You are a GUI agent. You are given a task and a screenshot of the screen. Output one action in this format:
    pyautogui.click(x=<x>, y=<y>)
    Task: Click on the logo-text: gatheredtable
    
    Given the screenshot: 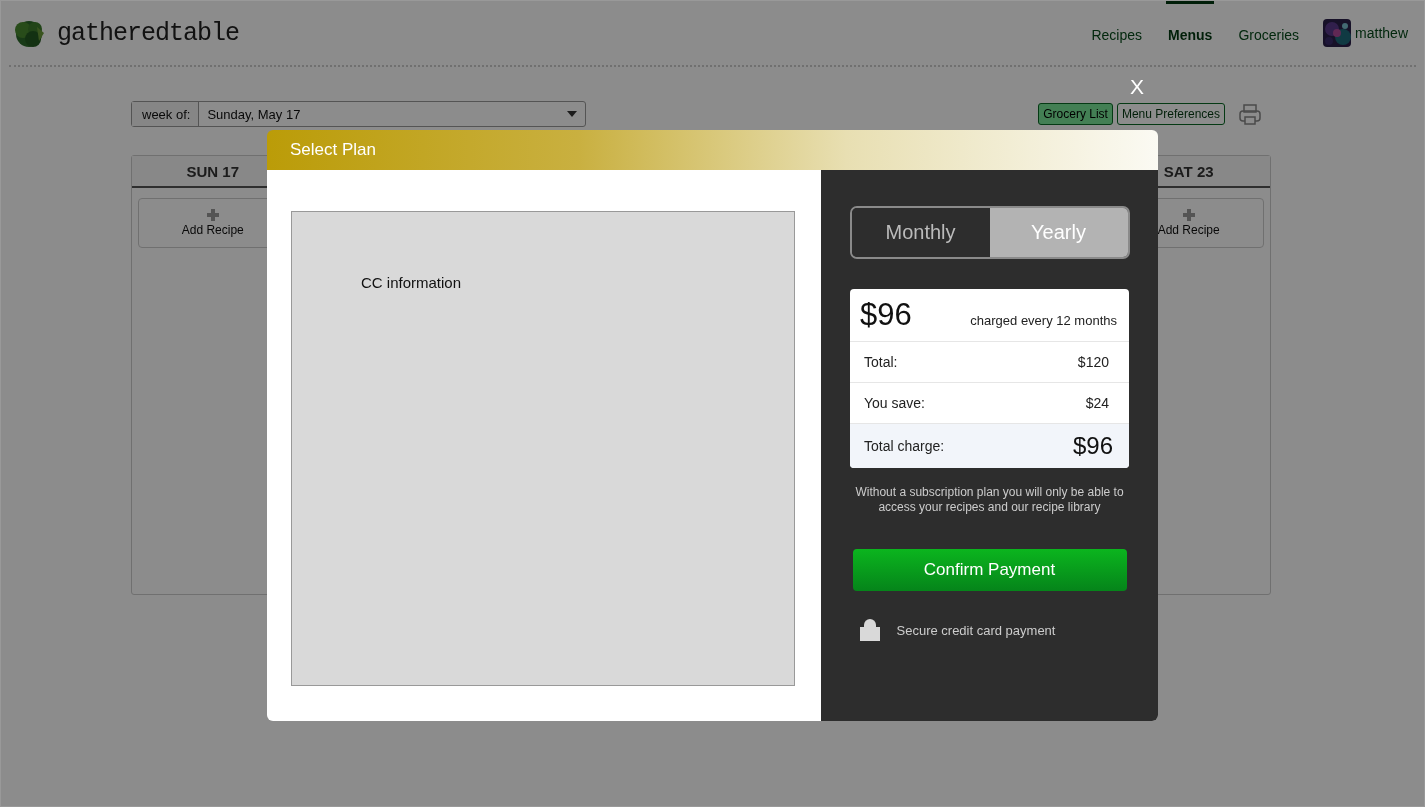 What is the action you would take?
    pyautogui.click(x=148, y=33)
    